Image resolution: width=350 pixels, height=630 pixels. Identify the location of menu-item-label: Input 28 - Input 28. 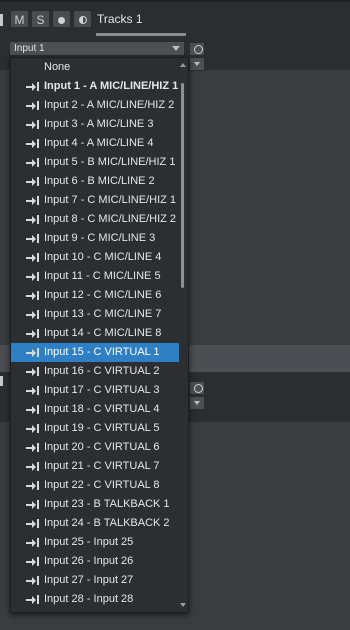
(89, 599).